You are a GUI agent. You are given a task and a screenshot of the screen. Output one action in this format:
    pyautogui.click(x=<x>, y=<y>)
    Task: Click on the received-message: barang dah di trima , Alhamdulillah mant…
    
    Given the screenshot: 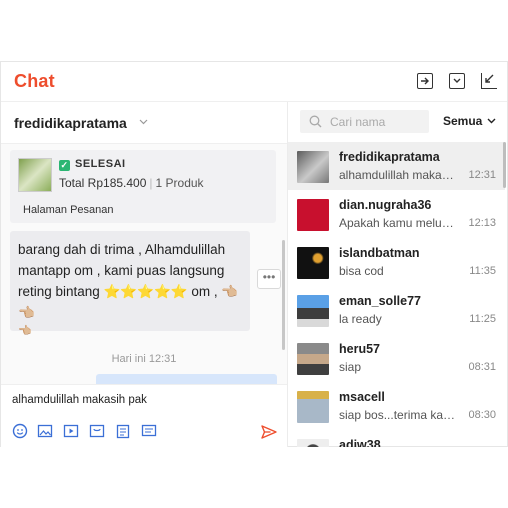 What is the action you would take?
    pyautogui.click(x=130, y=284)
    